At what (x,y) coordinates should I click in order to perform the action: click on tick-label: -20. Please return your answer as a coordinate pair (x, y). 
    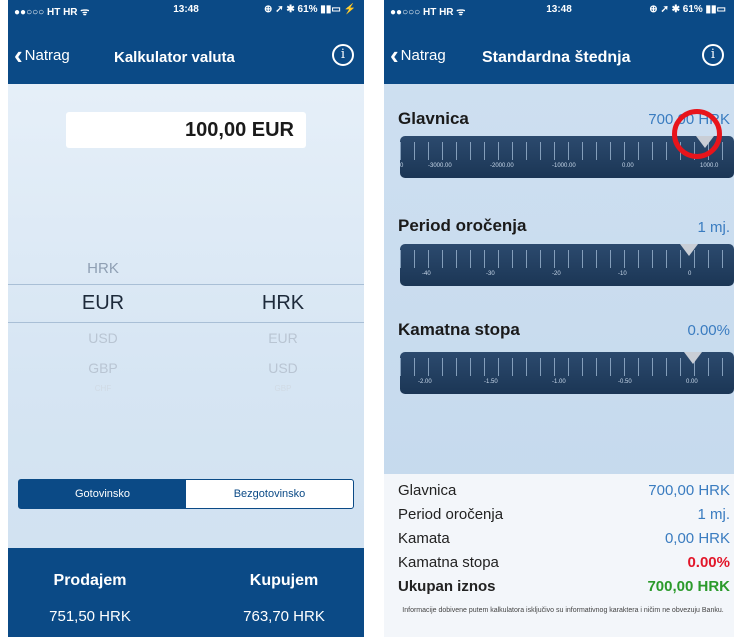
    Looking at the image, I should click on (556, 274).